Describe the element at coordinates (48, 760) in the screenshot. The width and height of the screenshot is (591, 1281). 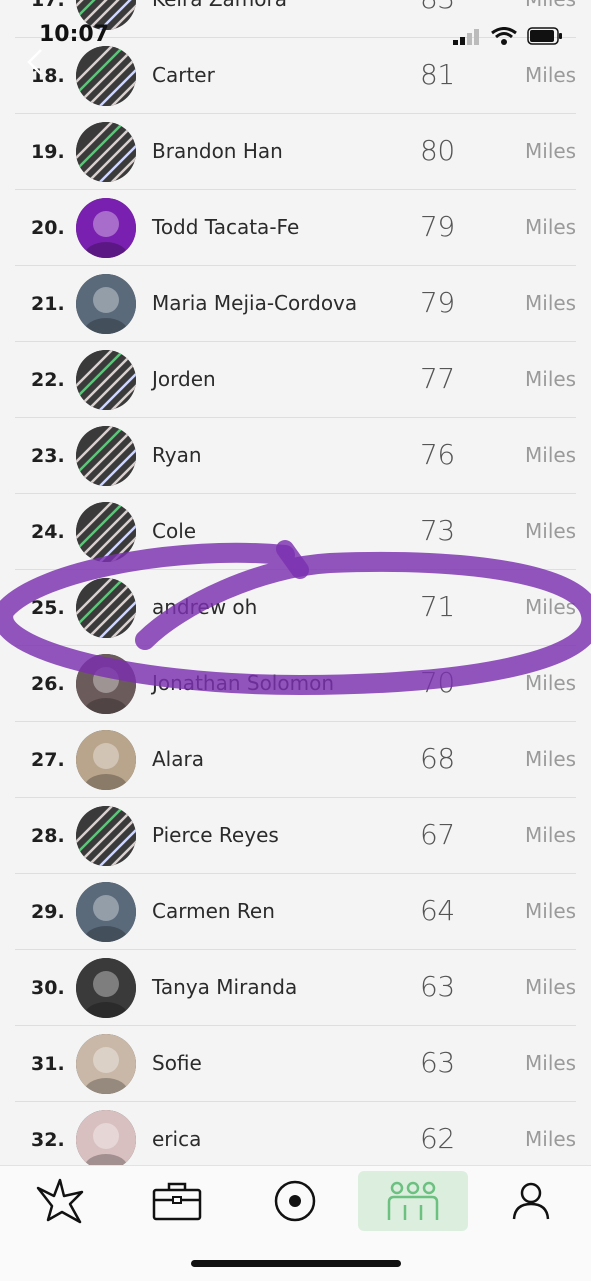
I see `rank-number: 27.` at that location.